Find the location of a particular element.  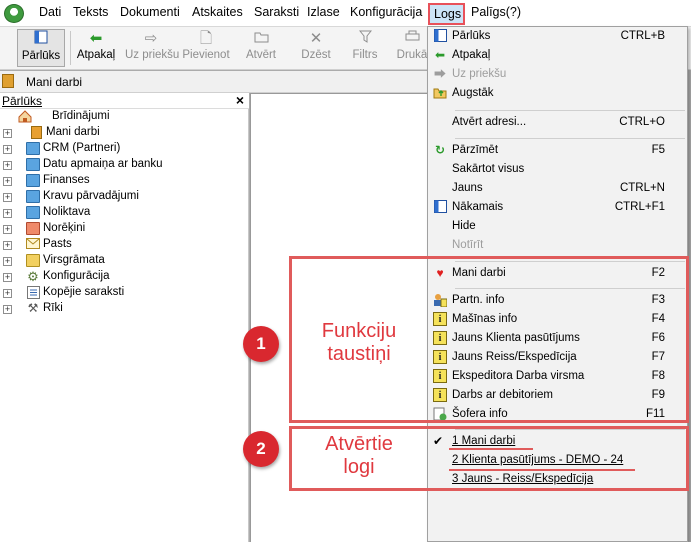

toolbar-parluks-button: Pārlūks is located at coordinates (41, 48).